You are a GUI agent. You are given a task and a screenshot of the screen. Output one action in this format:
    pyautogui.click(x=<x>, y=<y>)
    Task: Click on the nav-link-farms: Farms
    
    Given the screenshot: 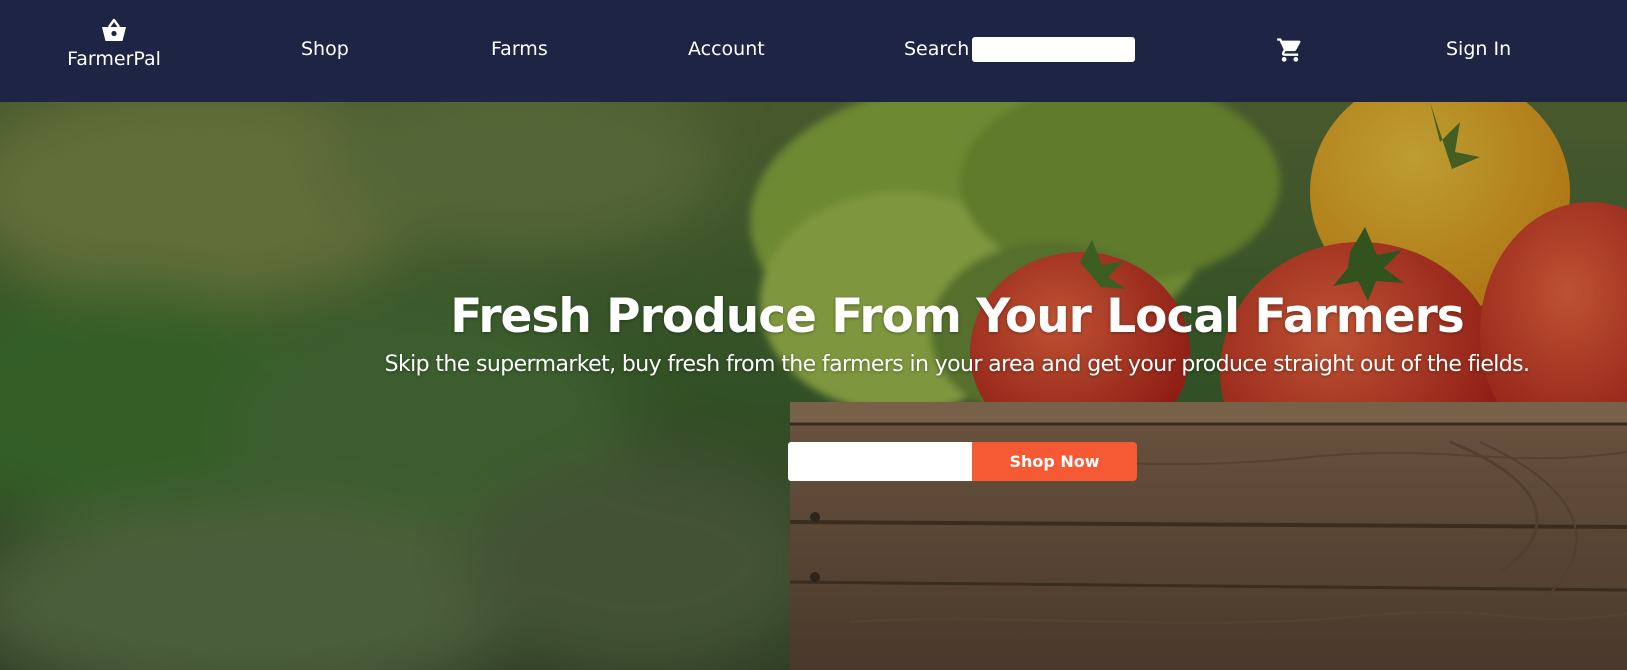 What is the action you would take?
    pyautogui.click(x=519, y=49)
    